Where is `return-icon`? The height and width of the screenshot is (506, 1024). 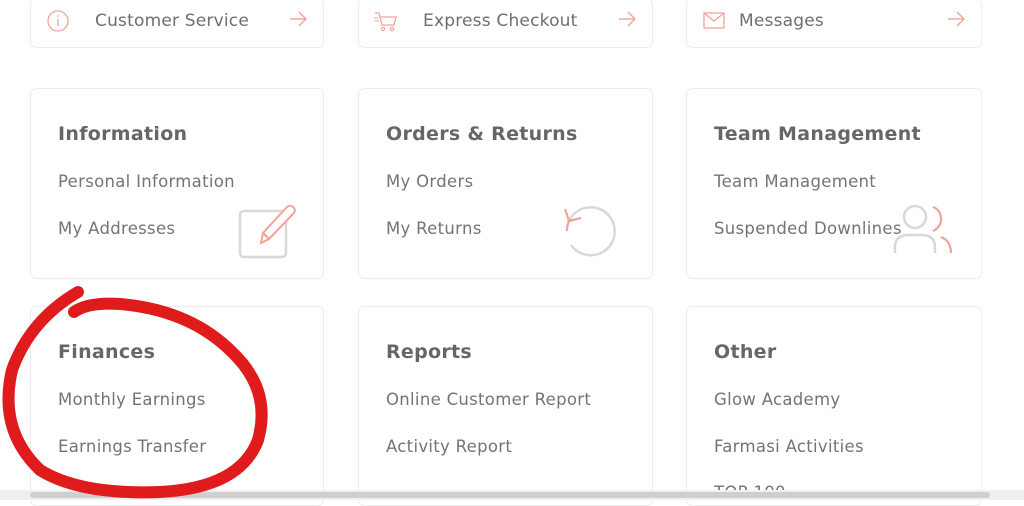
return-icon is located at coordinates (589, 231).